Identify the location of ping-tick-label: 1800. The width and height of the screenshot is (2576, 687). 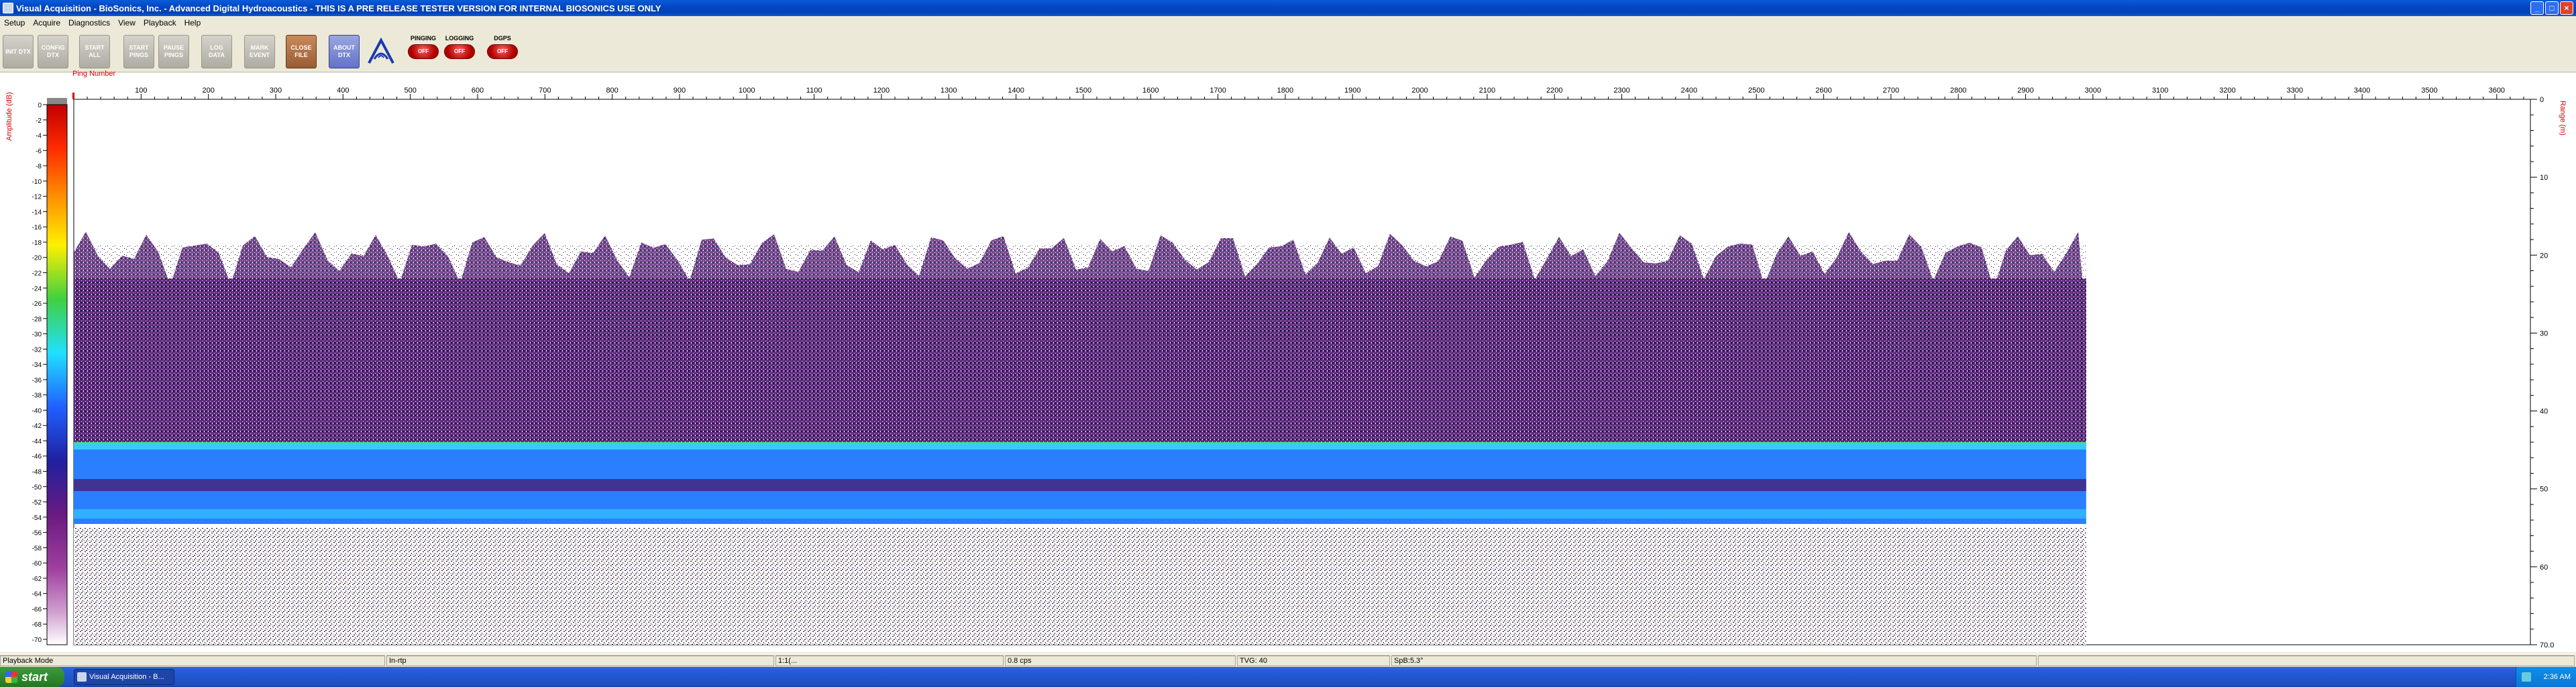
(1285, 91).